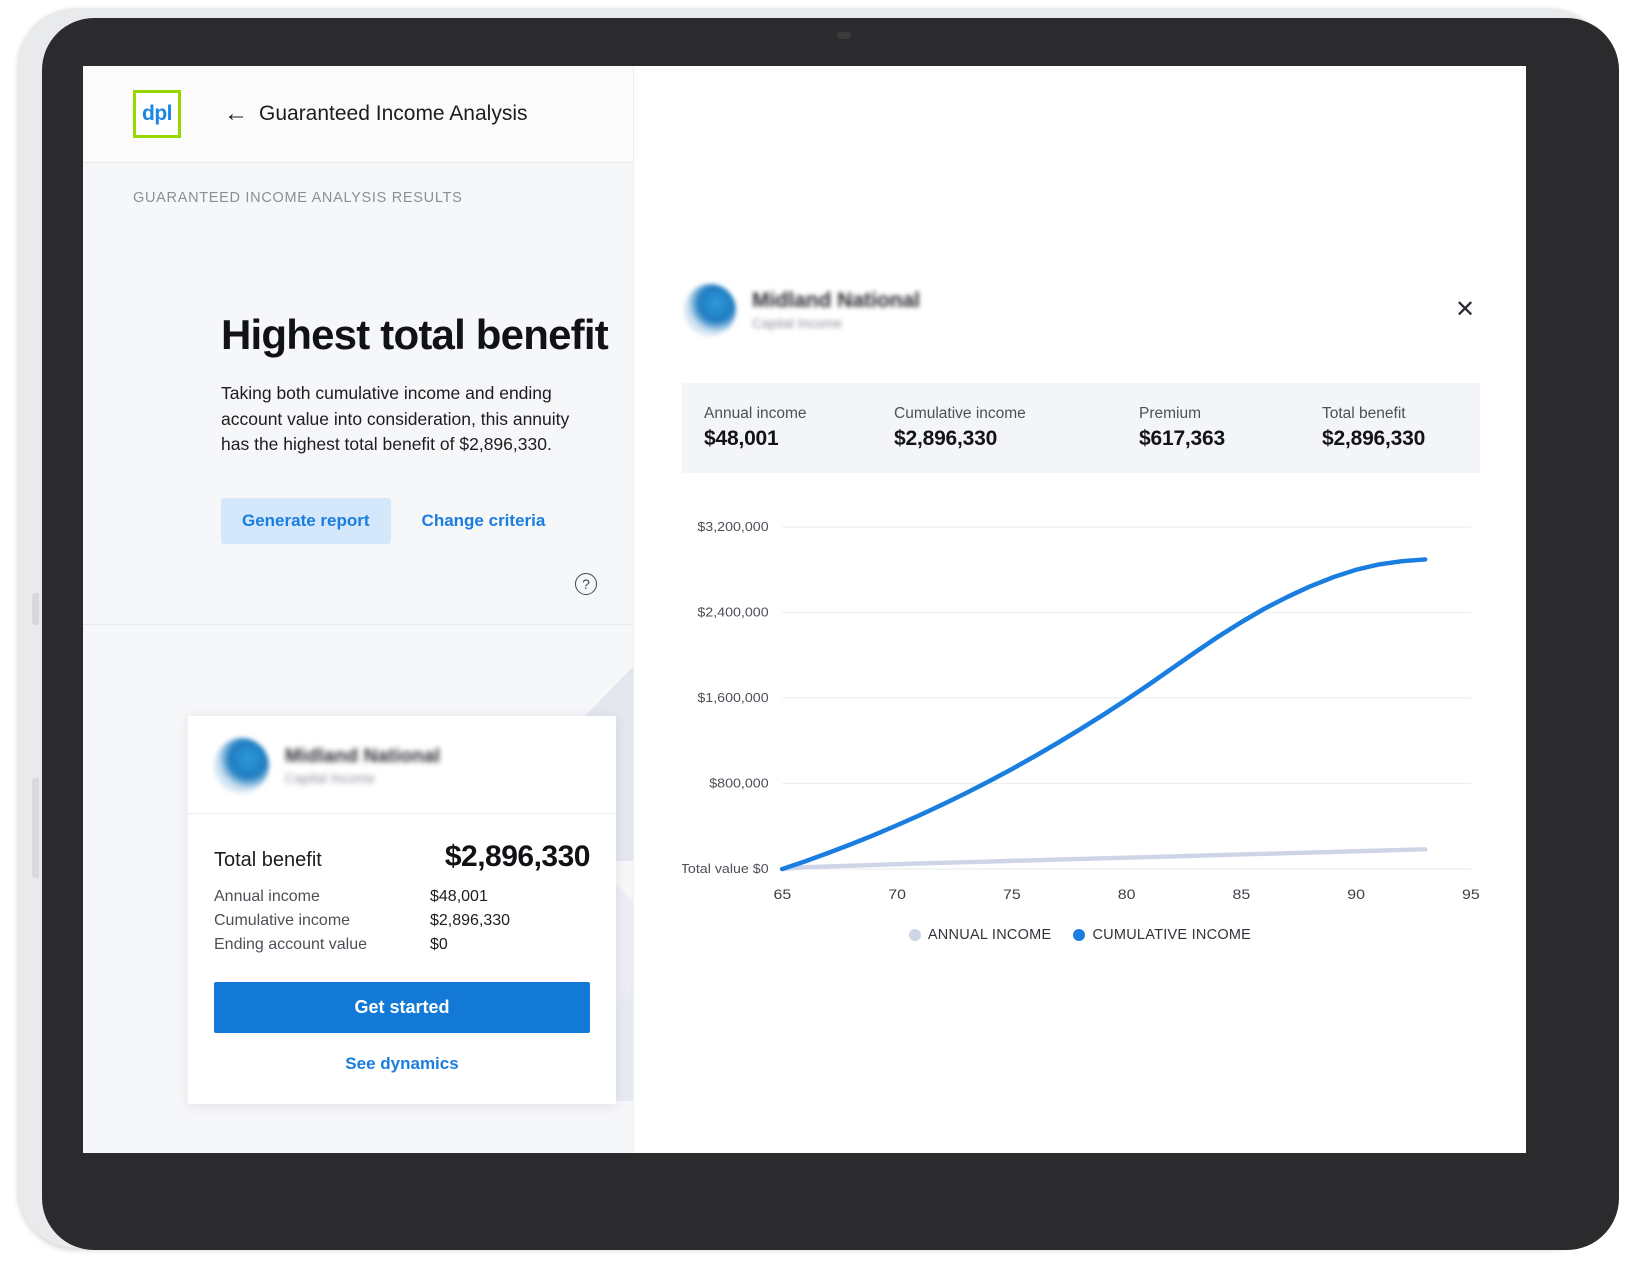 The height and width of the screenshot is (1264, 1625). Describe the element at coordinates (402, 1007) in the screenshot. I see `get-started-button: Get started` at that location.